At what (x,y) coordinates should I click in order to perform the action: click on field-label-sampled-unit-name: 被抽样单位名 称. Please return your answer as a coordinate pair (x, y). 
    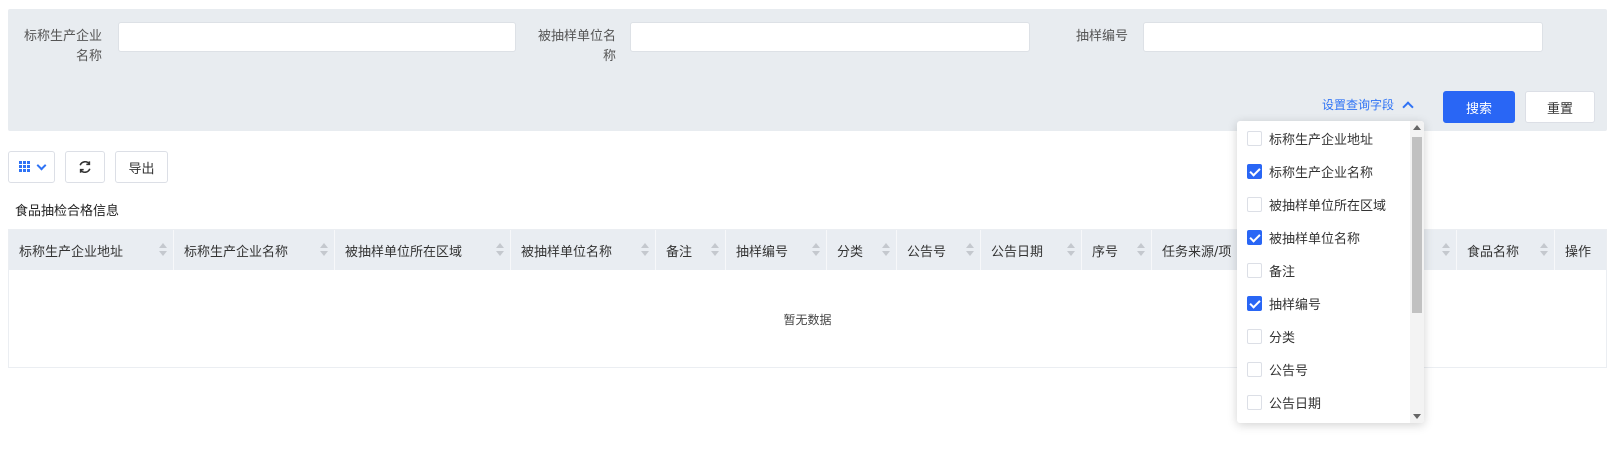
    Looking at the image, I should click on (576, 46).